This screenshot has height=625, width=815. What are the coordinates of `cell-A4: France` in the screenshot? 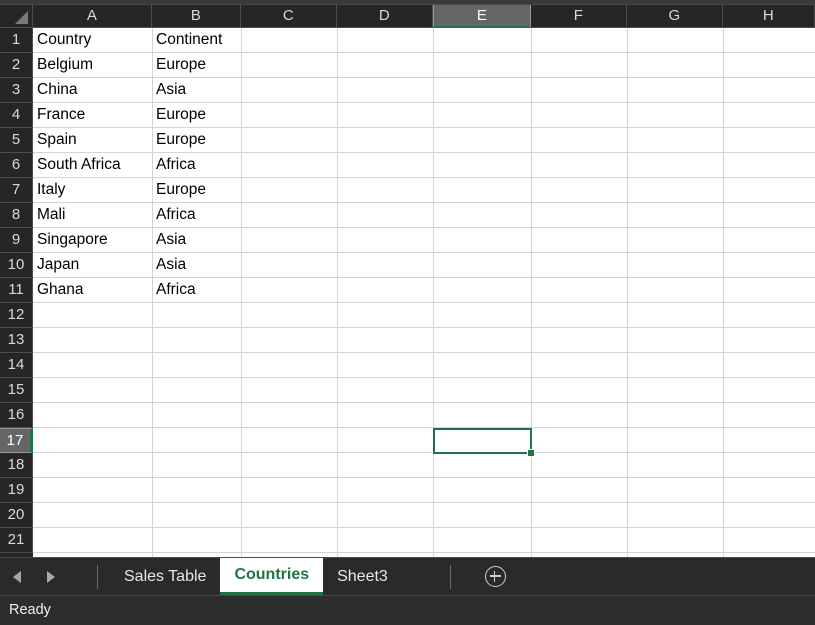 It's located at (92, 115).